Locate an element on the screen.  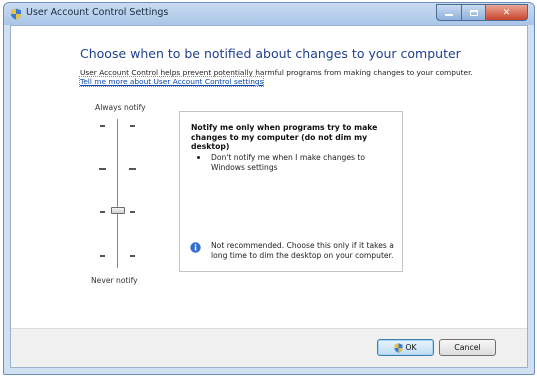
close-icon: ✕ is located at coordinates (506, 12).